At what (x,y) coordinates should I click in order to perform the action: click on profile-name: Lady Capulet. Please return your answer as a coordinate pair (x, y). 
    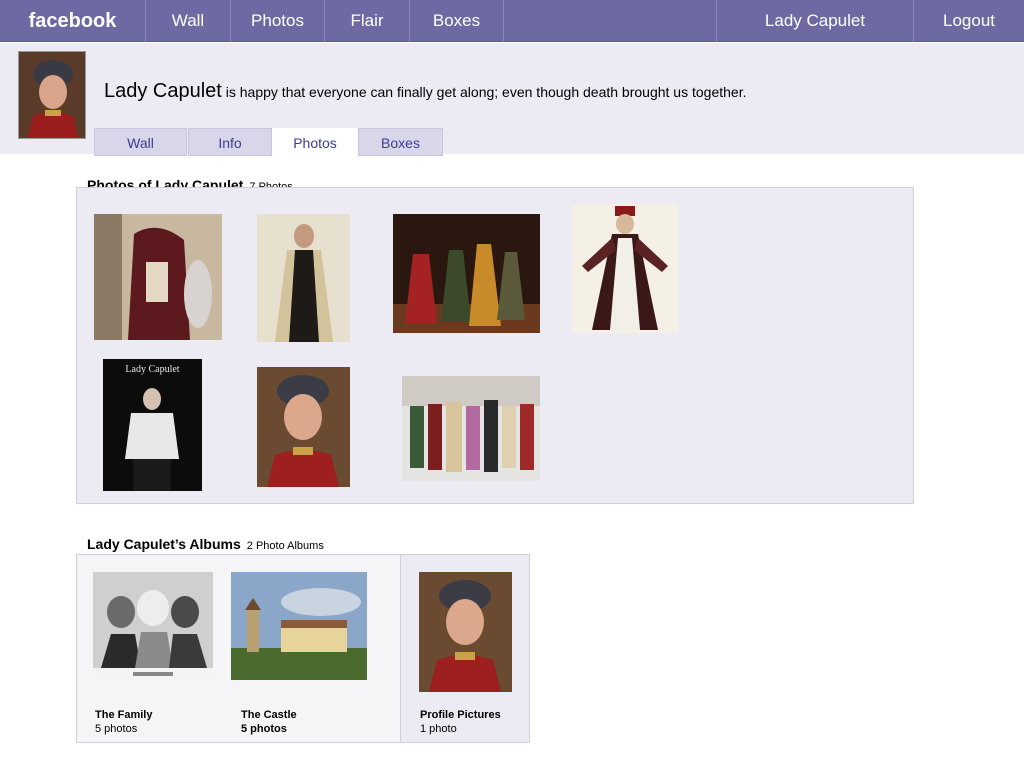
    Looking at the image, I should click on (163, 91).